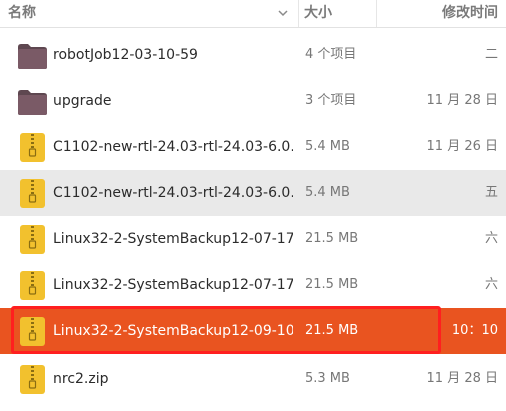 This screenshot has height=411, width=506. Describe the element at coordinates (462, 146) in the screenshot. I see `file-modified: 11 月 26 日` at that location.